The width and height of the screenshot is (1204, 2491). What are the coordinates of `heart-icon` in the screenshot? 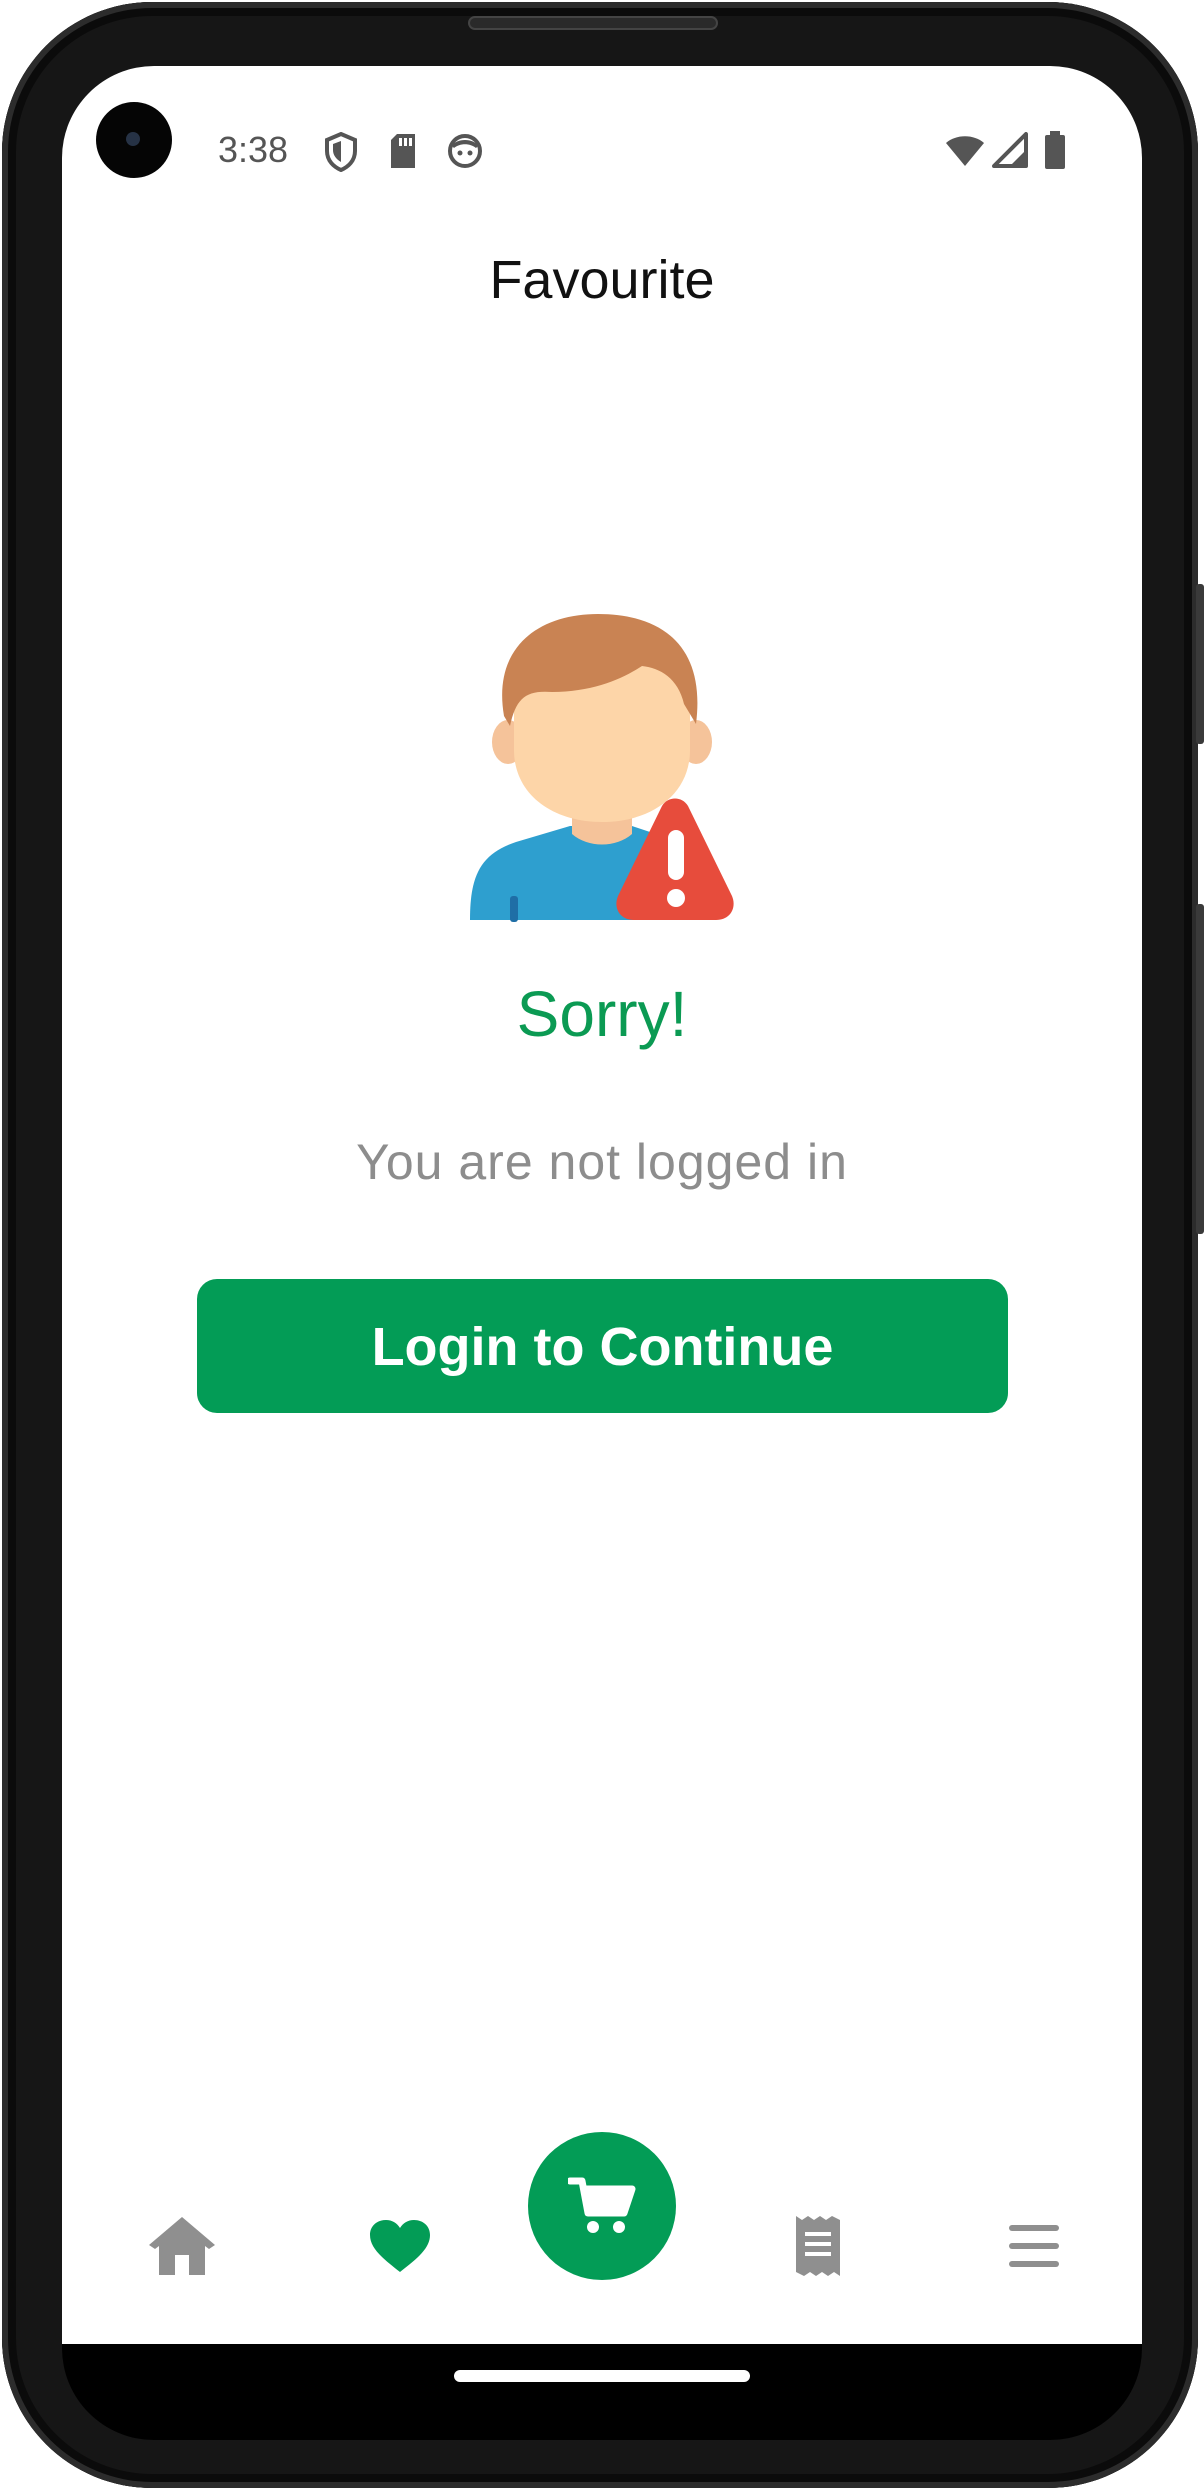 It's located at (400, 2246).